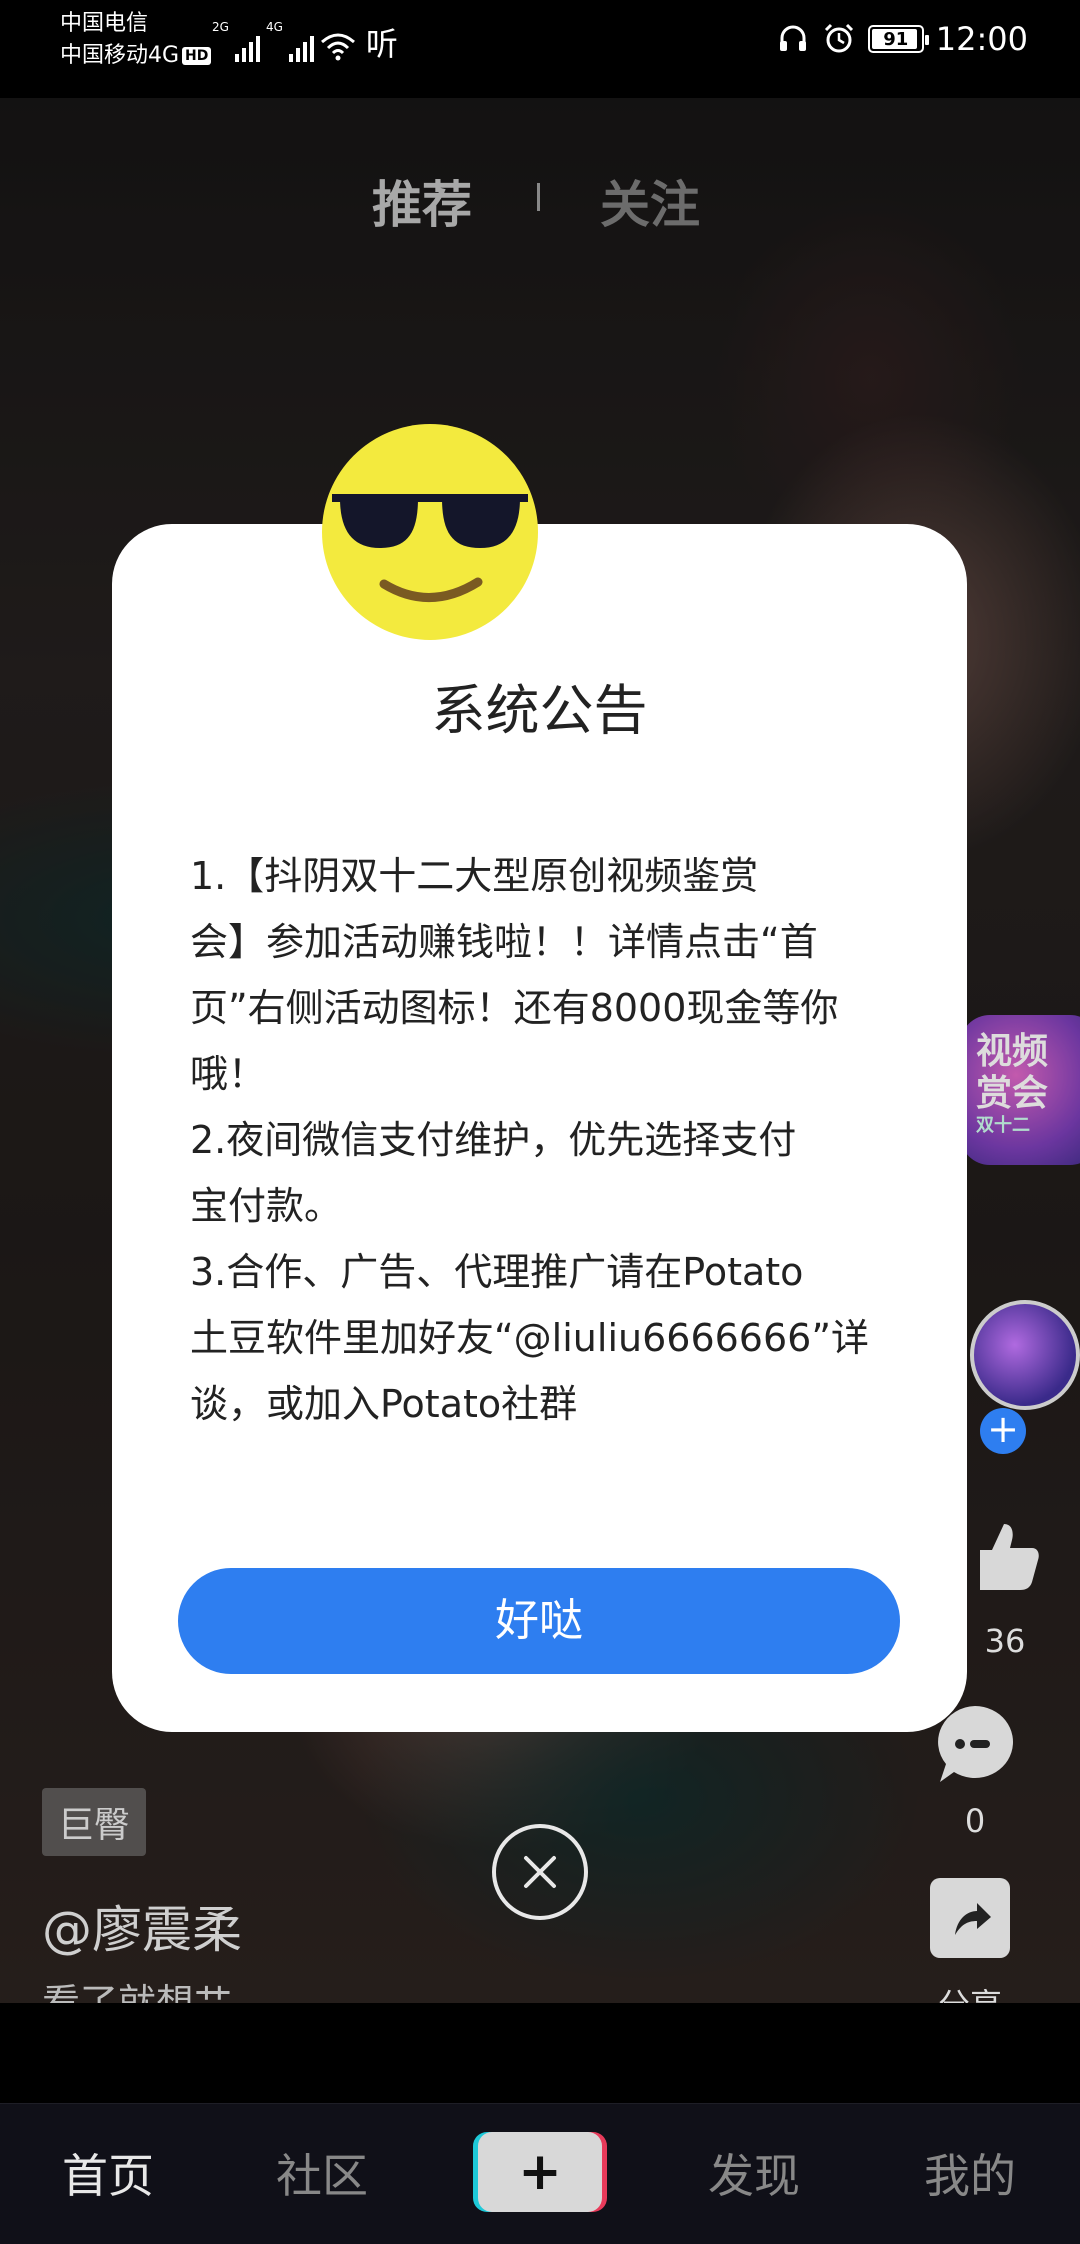 The width and height of the screenshot is (1080, 2244). What do you see at coordinates (301, 47) in the screenshot?
I see `signal-bars-2-icon` at bounding box center [301, 47].